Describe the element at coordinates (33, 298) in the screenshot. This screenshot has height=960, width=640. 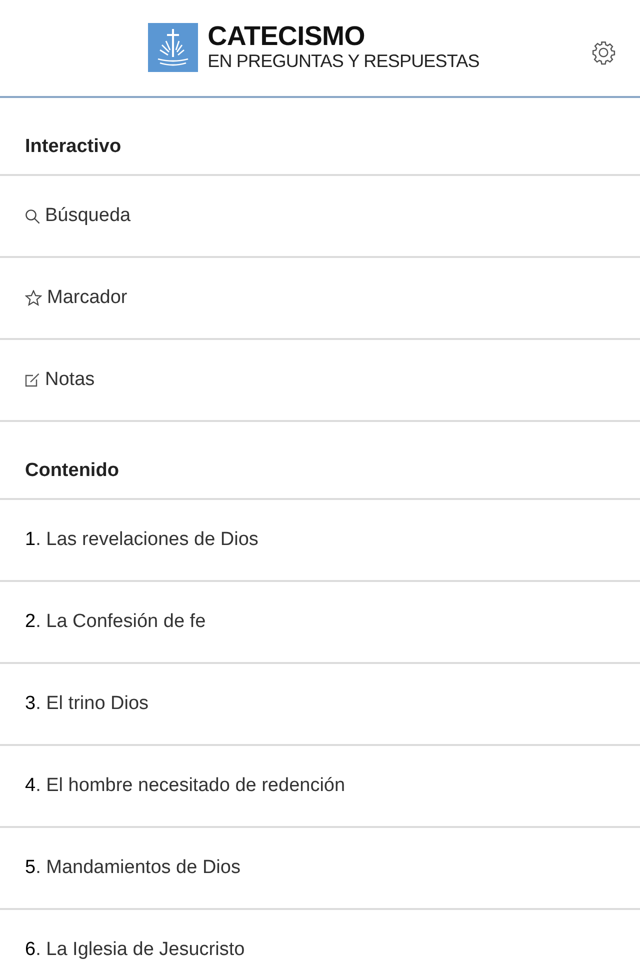
I see `star-icon` at that location.